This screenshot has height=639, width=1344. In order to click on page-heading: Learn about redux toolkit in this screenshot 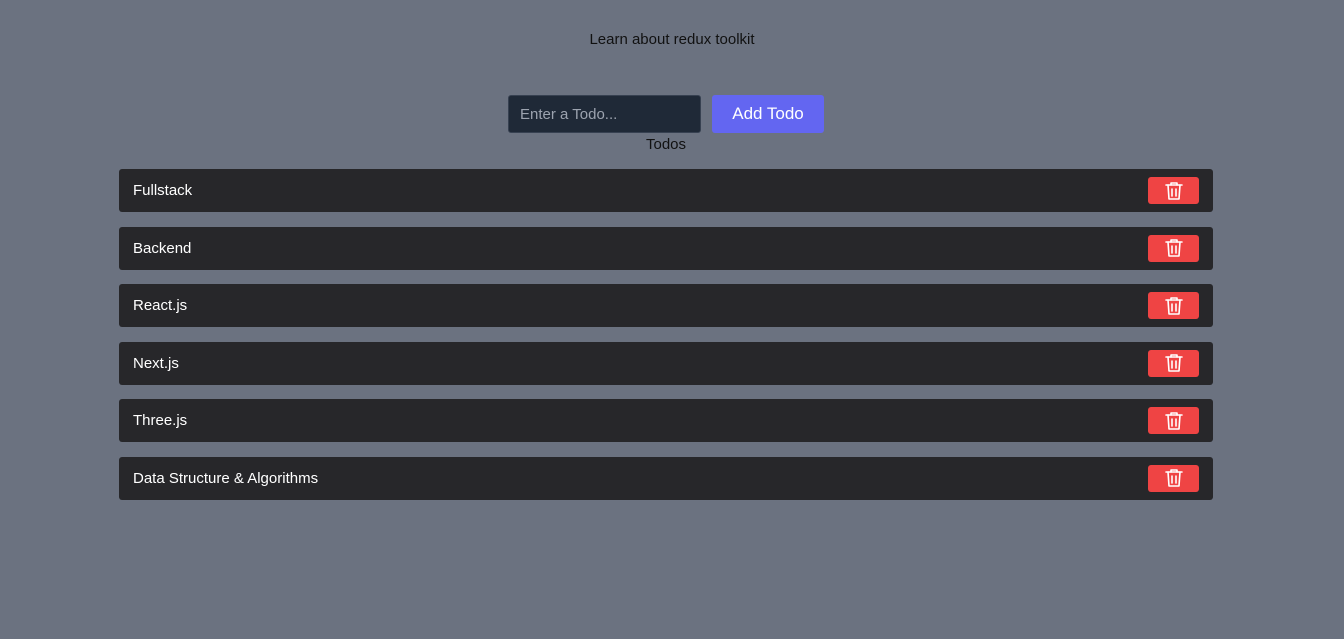, I will do `click(672, 39)`.